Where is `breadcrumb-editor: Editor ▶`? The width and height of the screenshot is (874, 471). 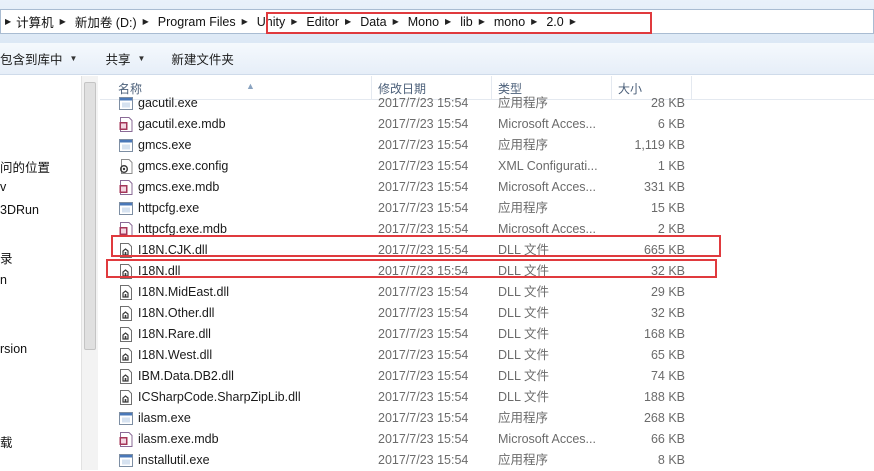 breadcrumb-editor: Editor ▶ is located at coordinates (328, 21).